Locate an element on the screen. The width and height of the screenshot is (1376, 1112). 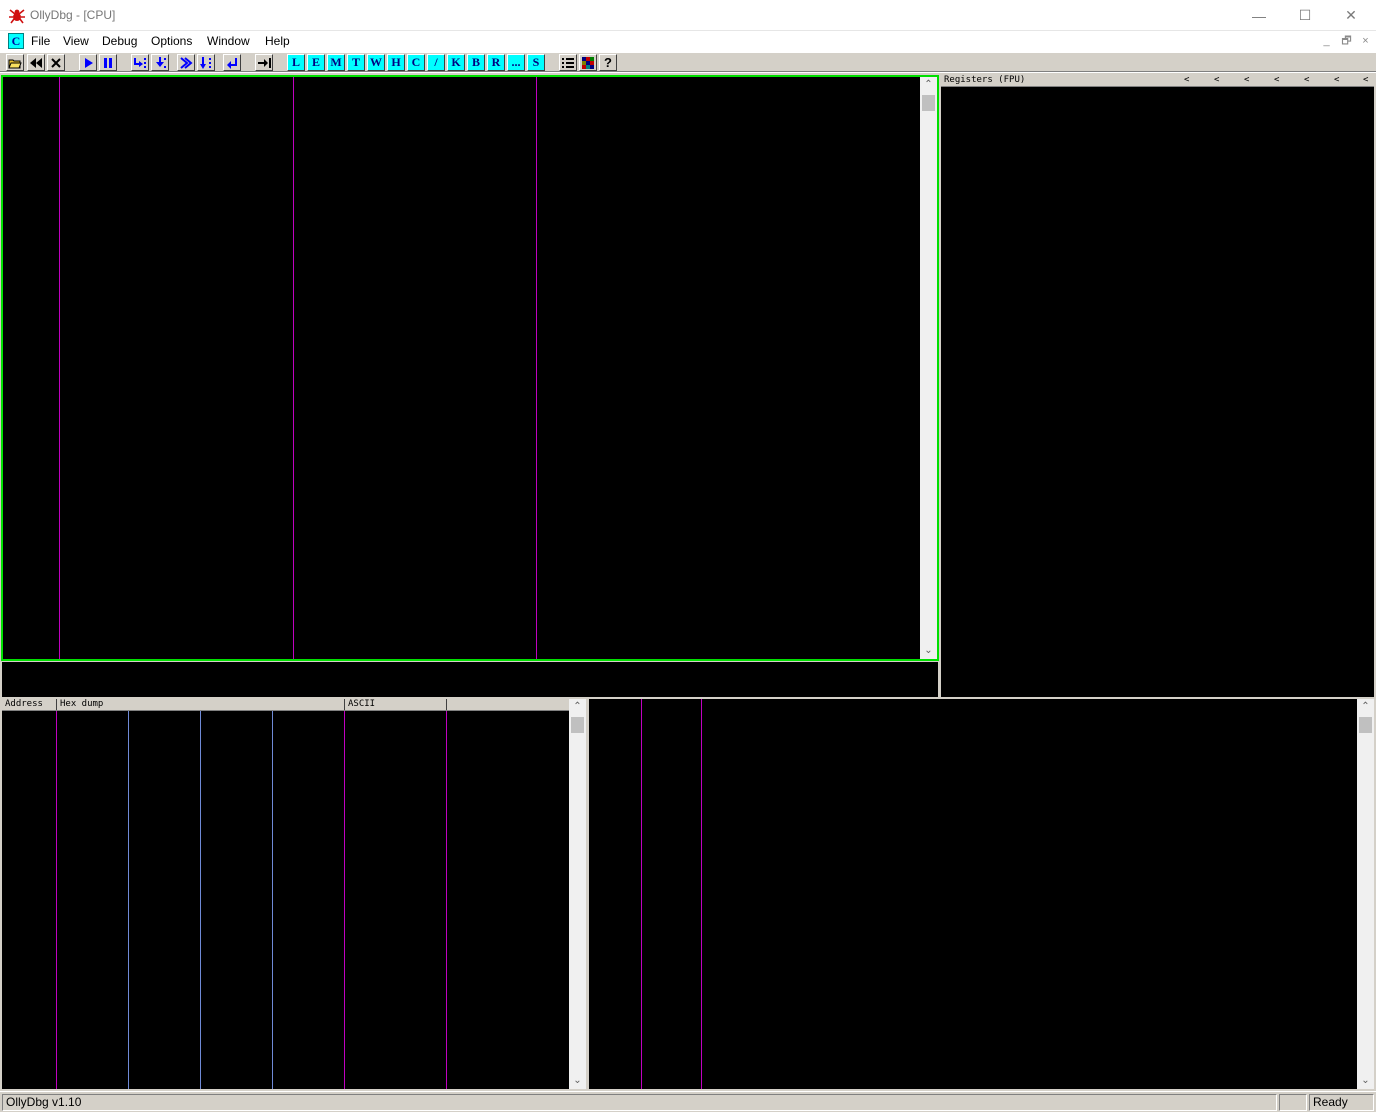
execute-till-return-button is located at coordinates (232, 62).